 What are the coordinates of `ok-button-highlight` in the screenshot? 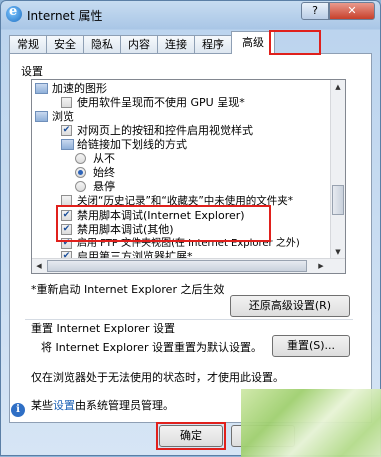 It's located at (191, 436).